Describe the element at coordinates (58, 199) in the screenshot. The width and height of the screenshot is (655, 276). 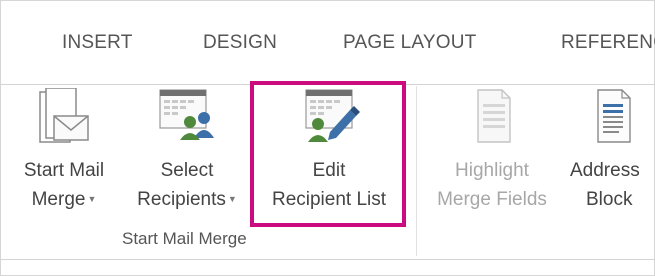
I see `start-mail-merge-label-2-text: Merge` at that location.